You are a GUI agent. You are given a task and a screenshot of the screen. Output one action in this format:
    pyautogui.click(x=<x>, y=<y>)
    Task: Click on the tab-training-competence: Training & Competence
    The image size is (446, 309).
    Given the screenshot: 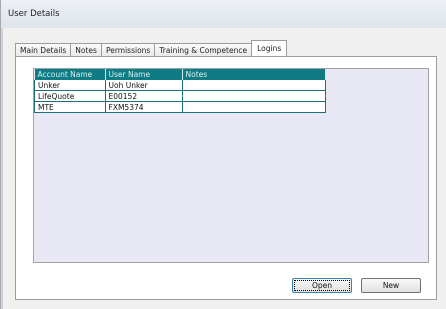 What is the action you would take?
    pyautogui.click(x=203, y=49)
    